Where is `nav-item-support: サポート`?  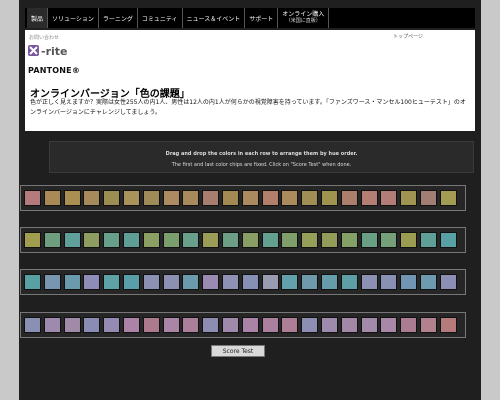
nav-item-support: サポート is located at coordinates (262, 18).